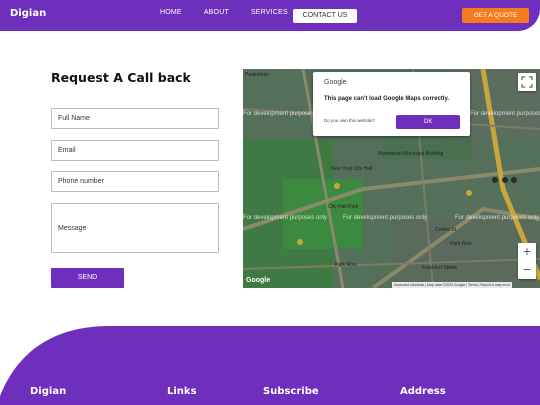  Describe the element at coordinates (269, 12) in the screenshot. I see `nav-services: SERVICES` at that location.